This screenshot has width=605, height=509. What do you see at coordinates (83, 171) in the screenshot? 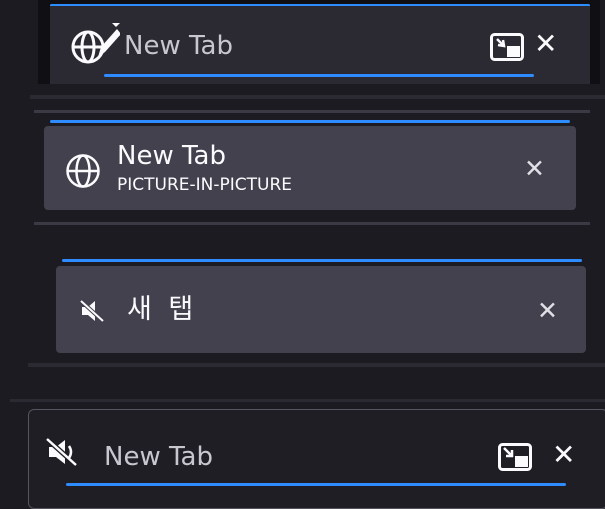
I see `globe-icon` at bounding box center [83, 171].